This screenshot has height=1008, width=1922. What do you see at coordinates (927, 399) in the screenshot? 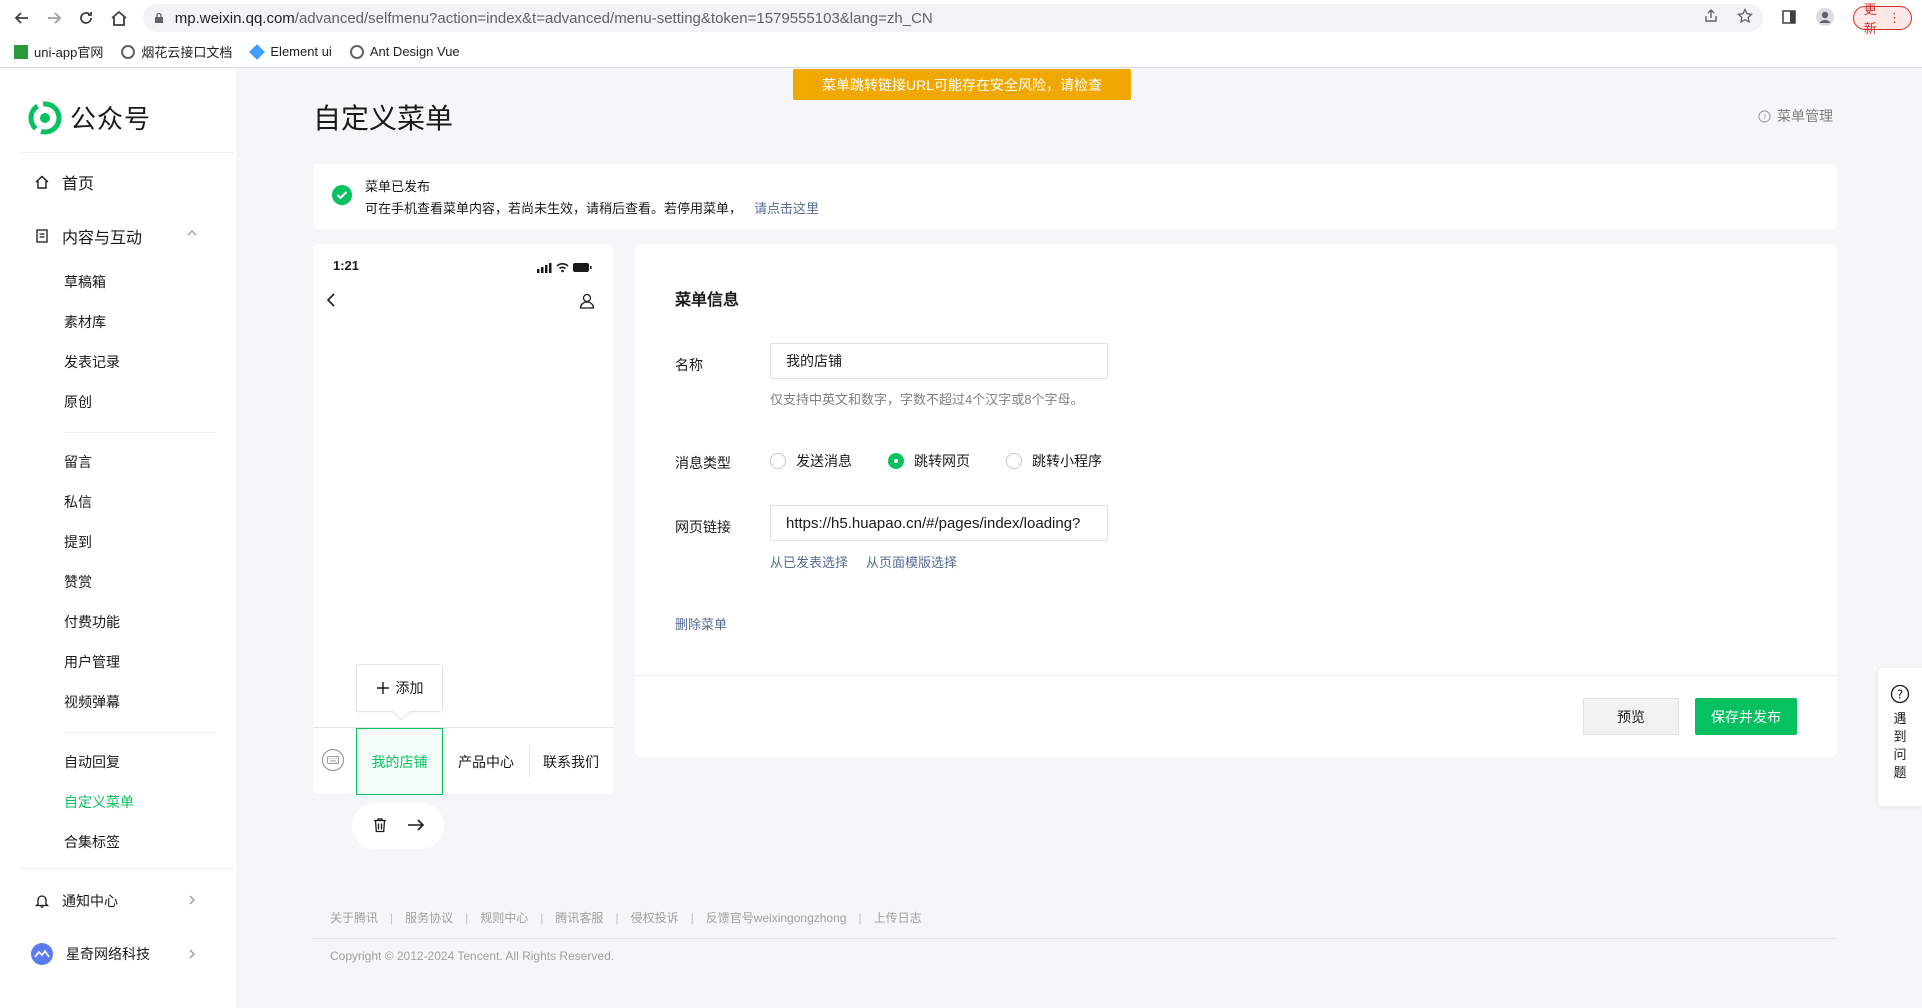
I see `name-hint: 仅支持中英文和数字，字数不超过4个汉字或8个字母。` at bounding box center [927, 399].